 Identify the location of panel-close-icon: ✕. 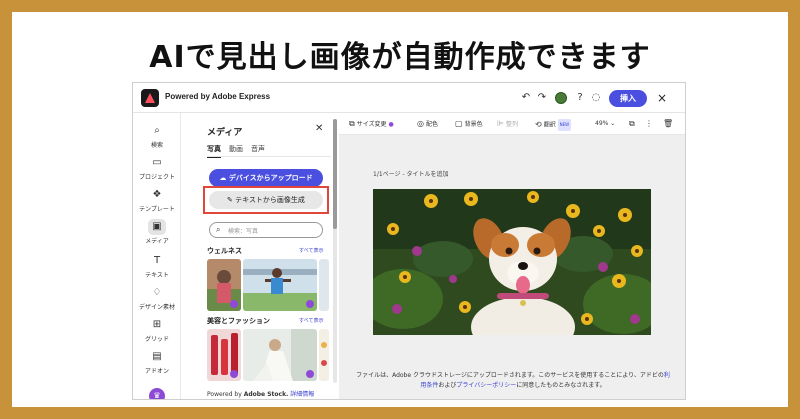
(319, 128).